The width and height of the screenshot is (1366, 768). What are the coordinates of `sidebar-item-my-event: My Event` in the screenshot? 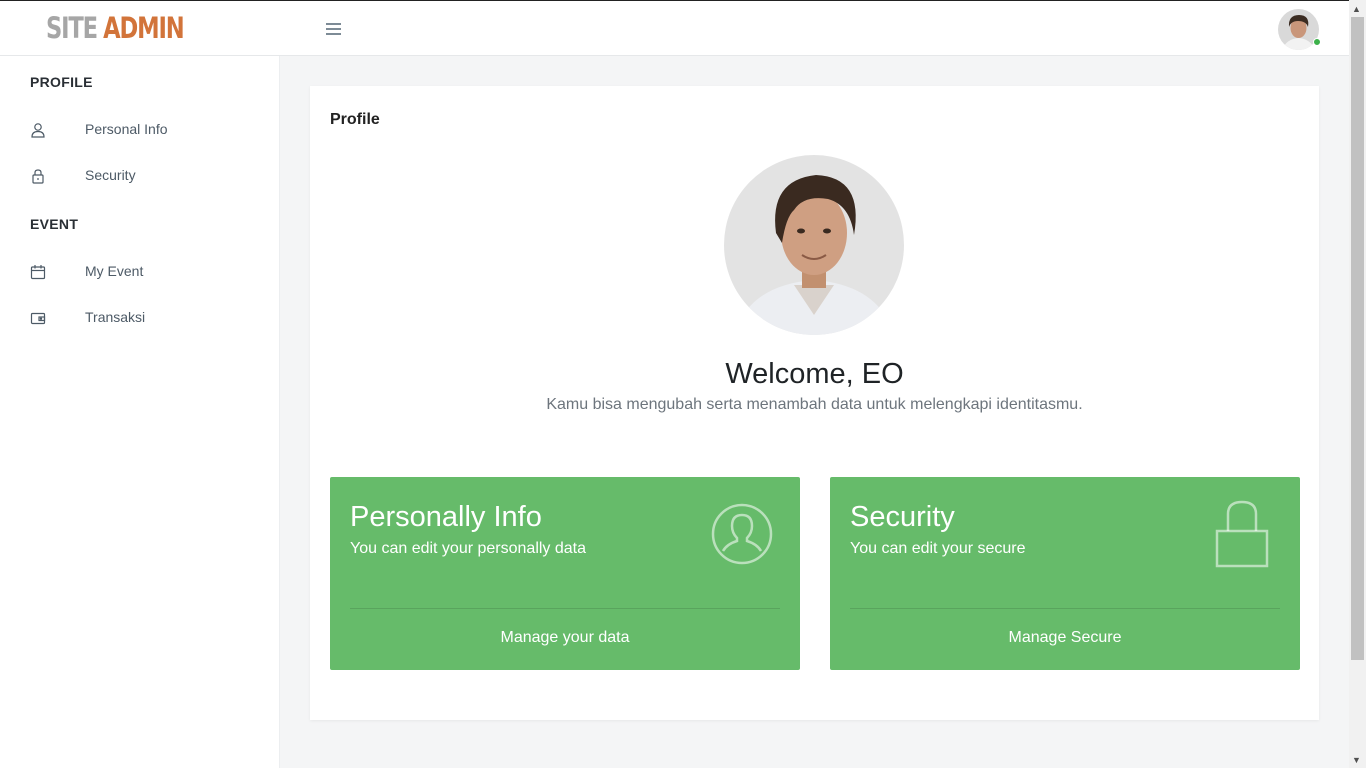 It's located at (140, 272).